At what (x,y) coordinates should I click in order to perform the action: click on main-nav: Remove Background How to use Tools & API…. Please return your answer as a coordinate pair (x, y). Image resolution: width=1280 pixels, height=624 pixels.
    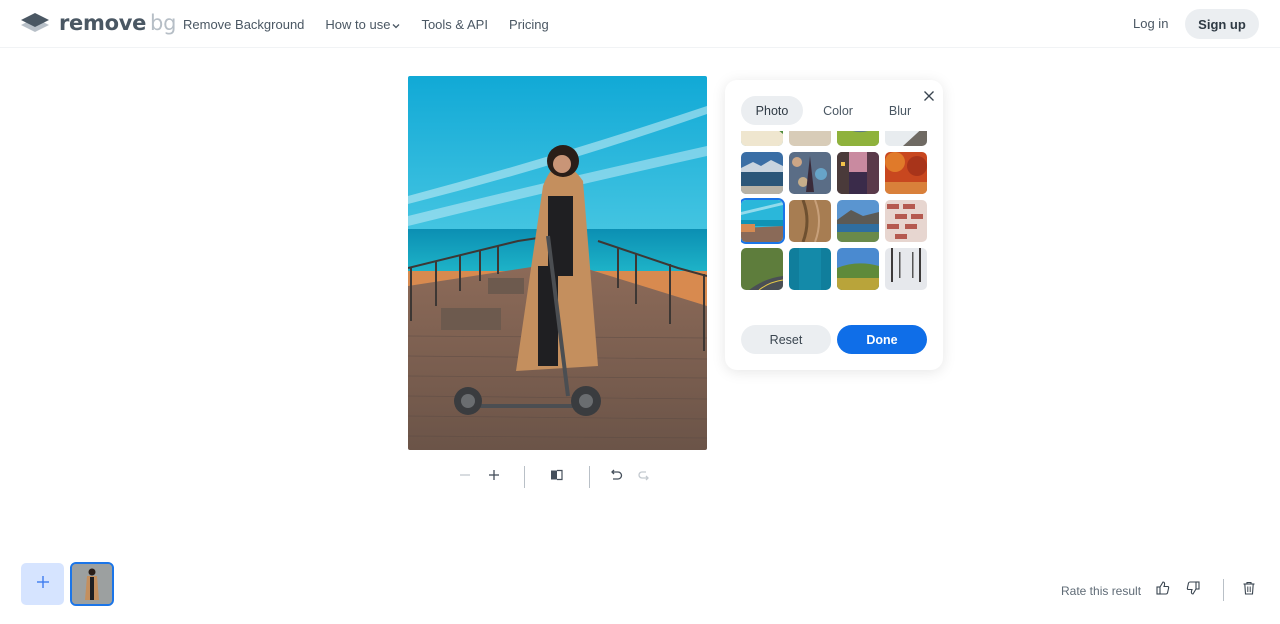
    Looking at the image, I should click on (376, 24).